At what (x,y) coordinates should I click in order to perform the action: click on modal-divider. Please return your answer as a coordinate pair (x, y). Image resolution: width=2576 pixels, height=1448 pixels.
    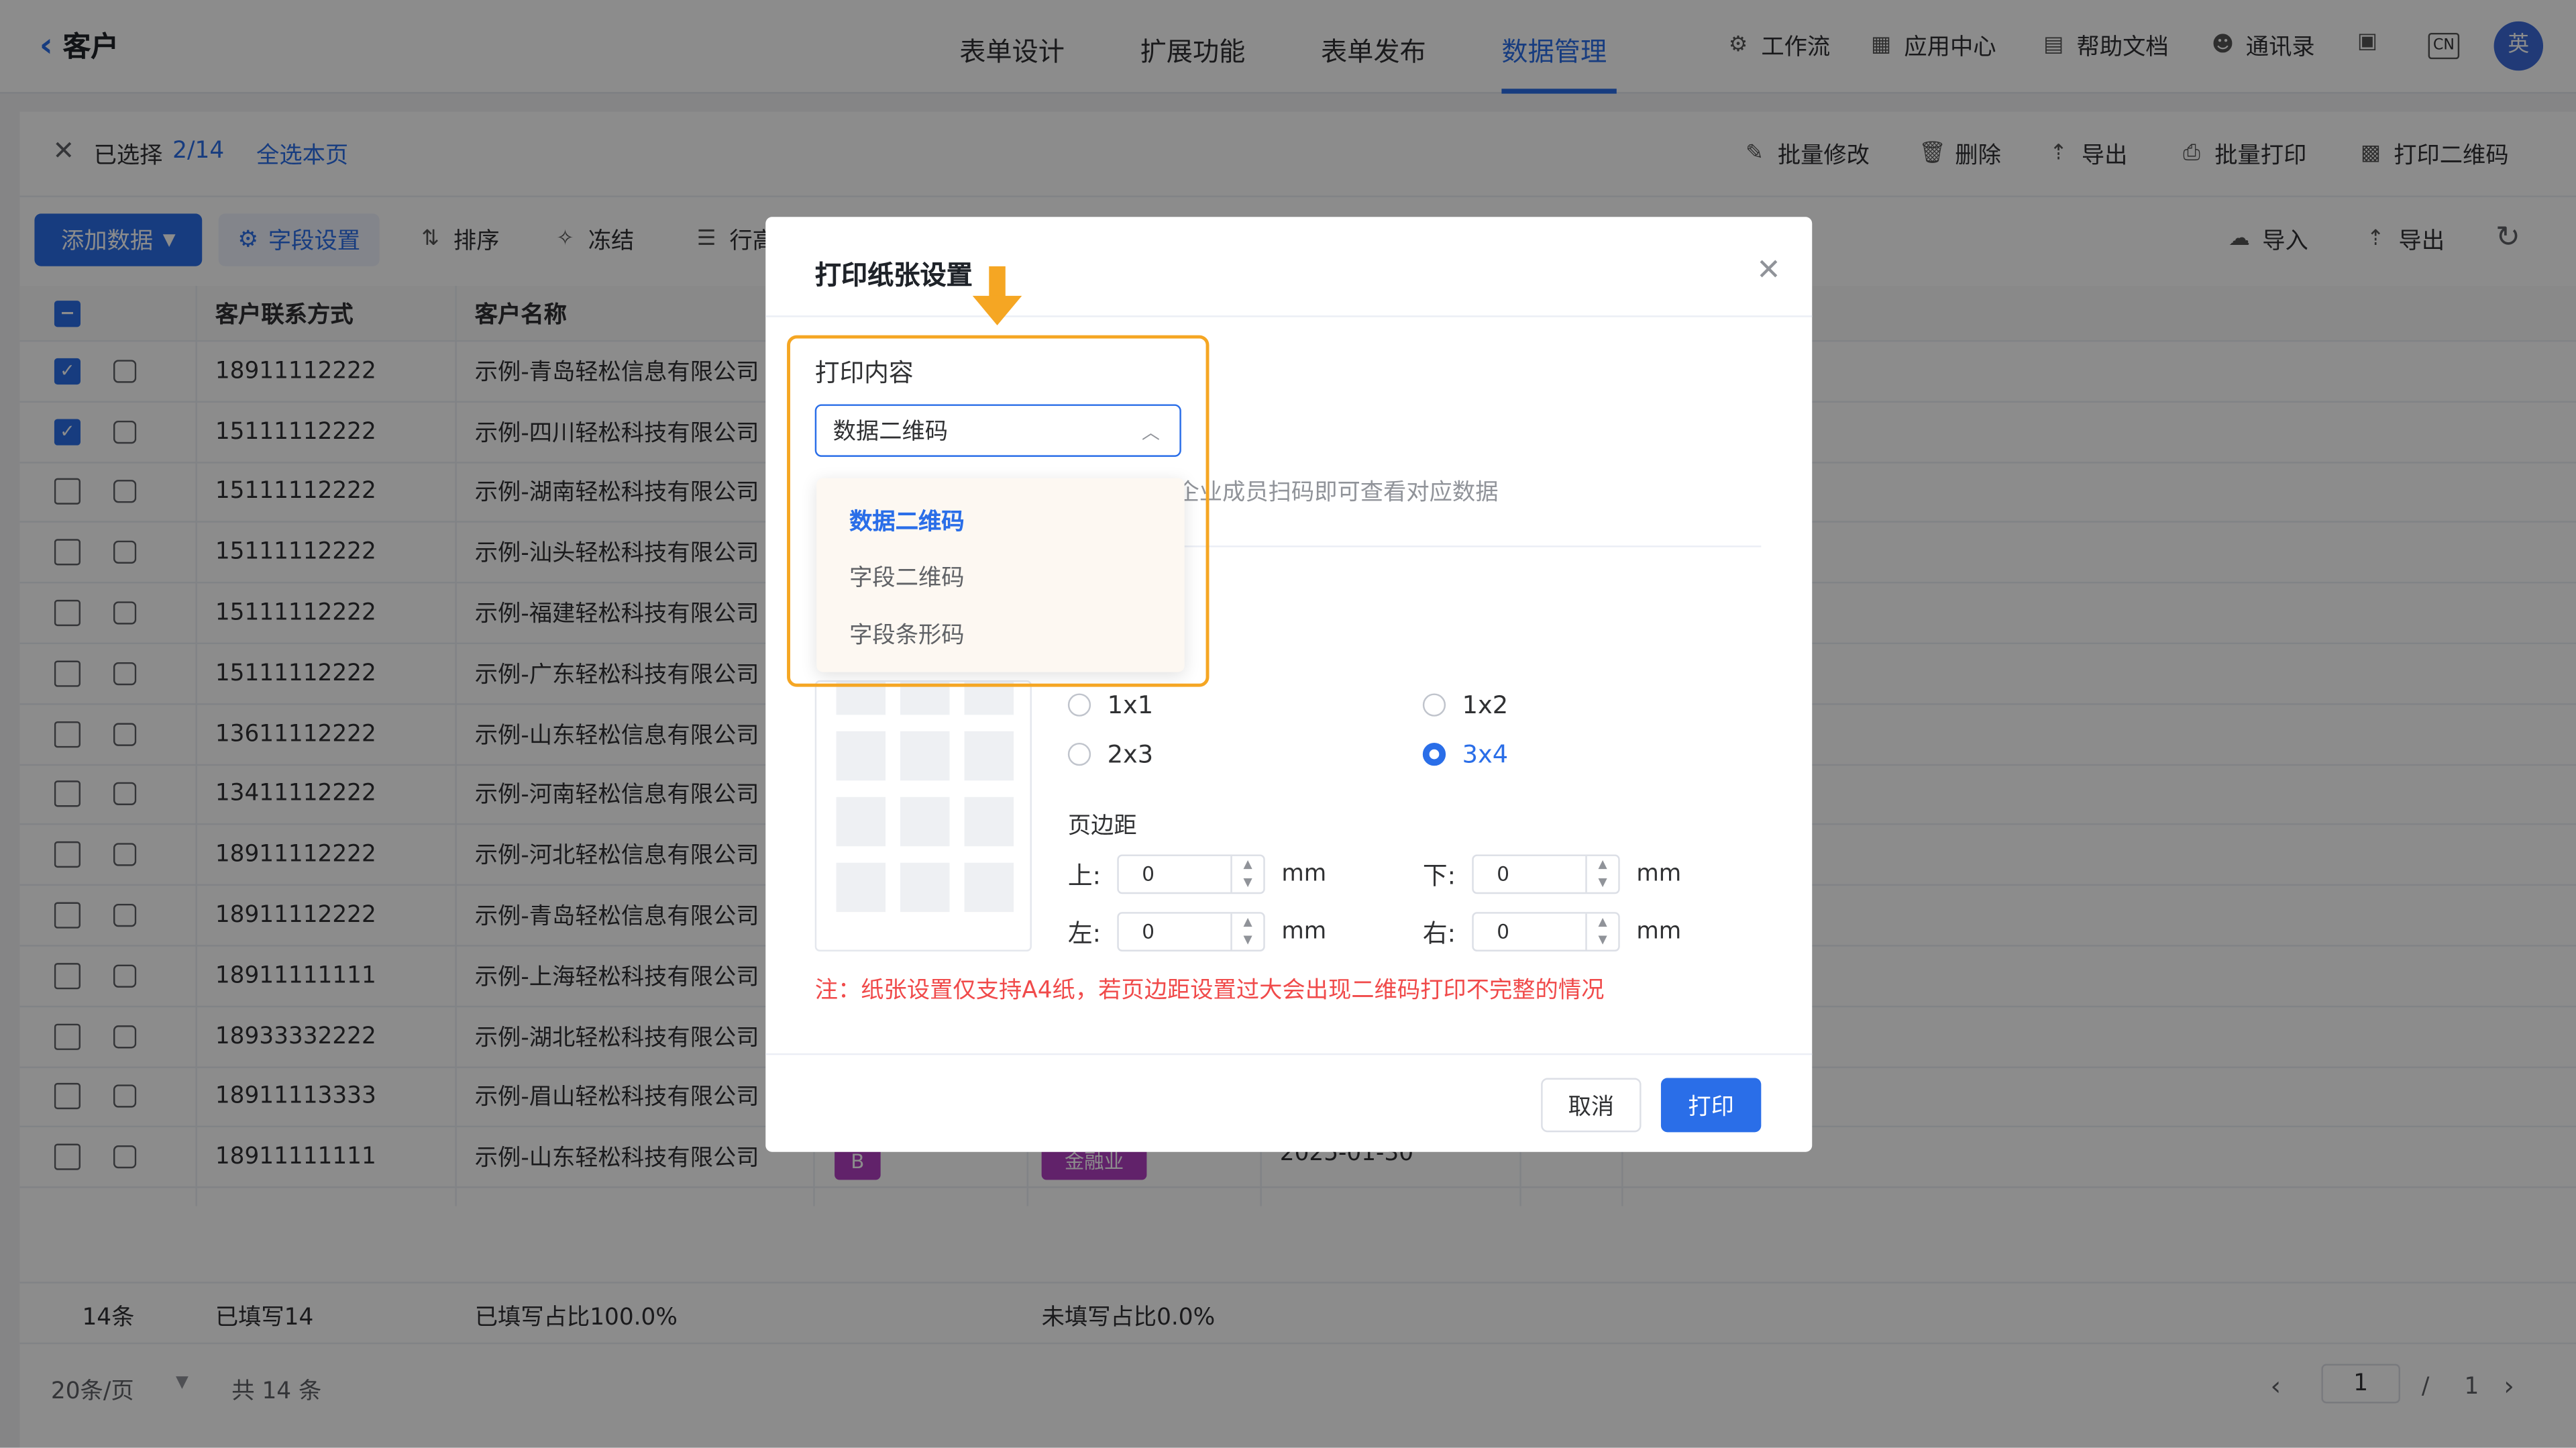
    Looking at the image, I should click on (1289, 316).